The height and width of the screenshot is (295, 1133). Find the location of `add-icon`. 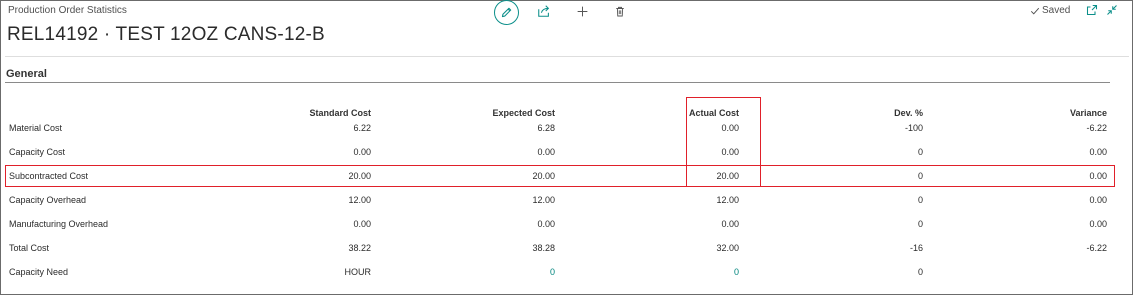

add-icon is located at coordinates (582, 11).